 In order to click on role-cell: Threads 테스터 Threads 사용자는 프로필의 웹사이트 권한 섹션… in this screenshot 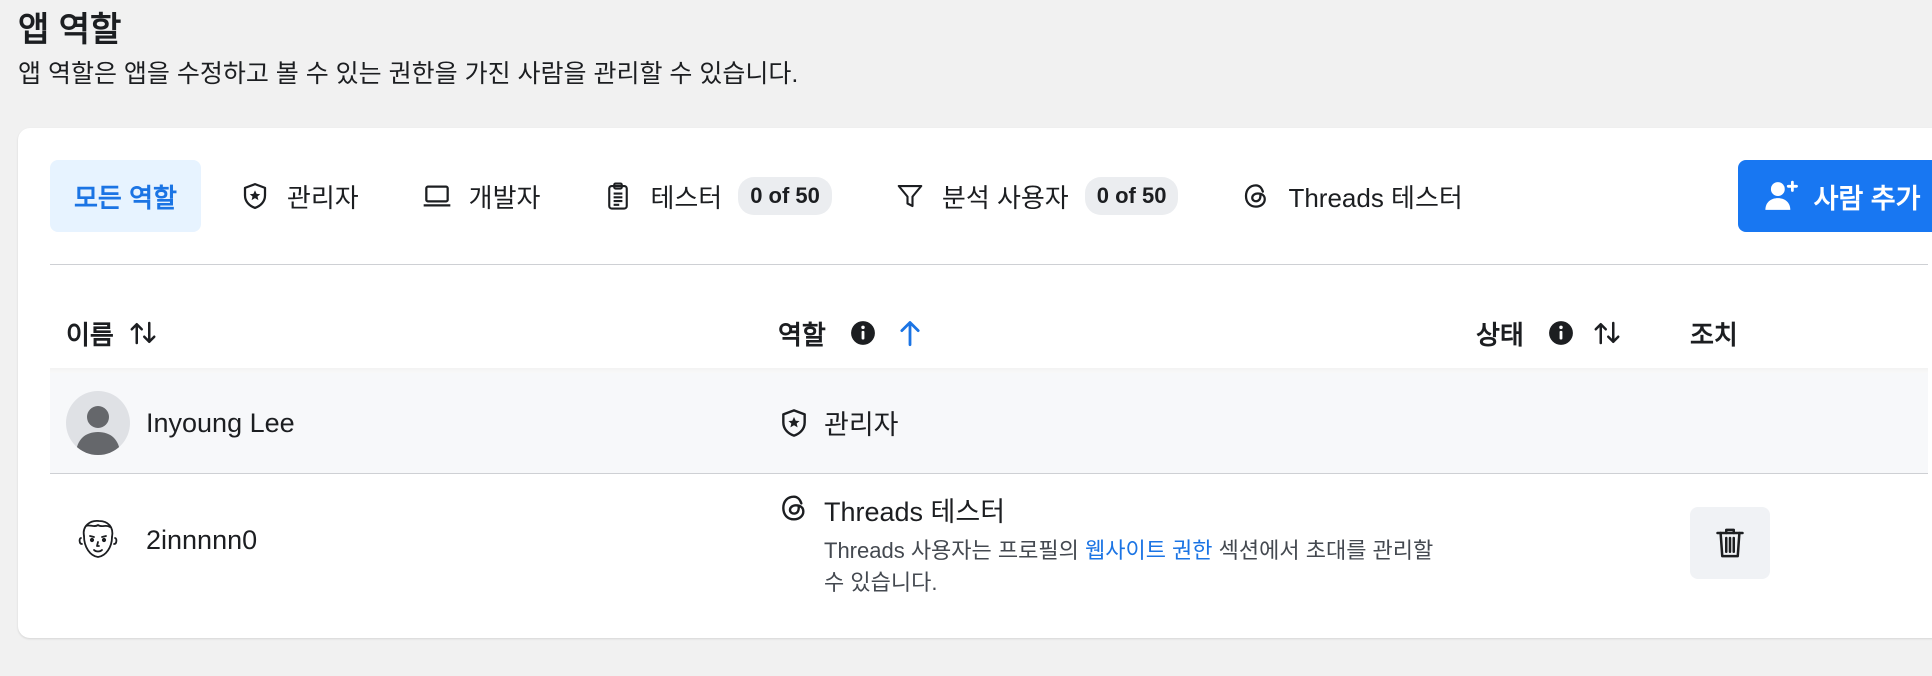, I will do `click(1111, 544)`.